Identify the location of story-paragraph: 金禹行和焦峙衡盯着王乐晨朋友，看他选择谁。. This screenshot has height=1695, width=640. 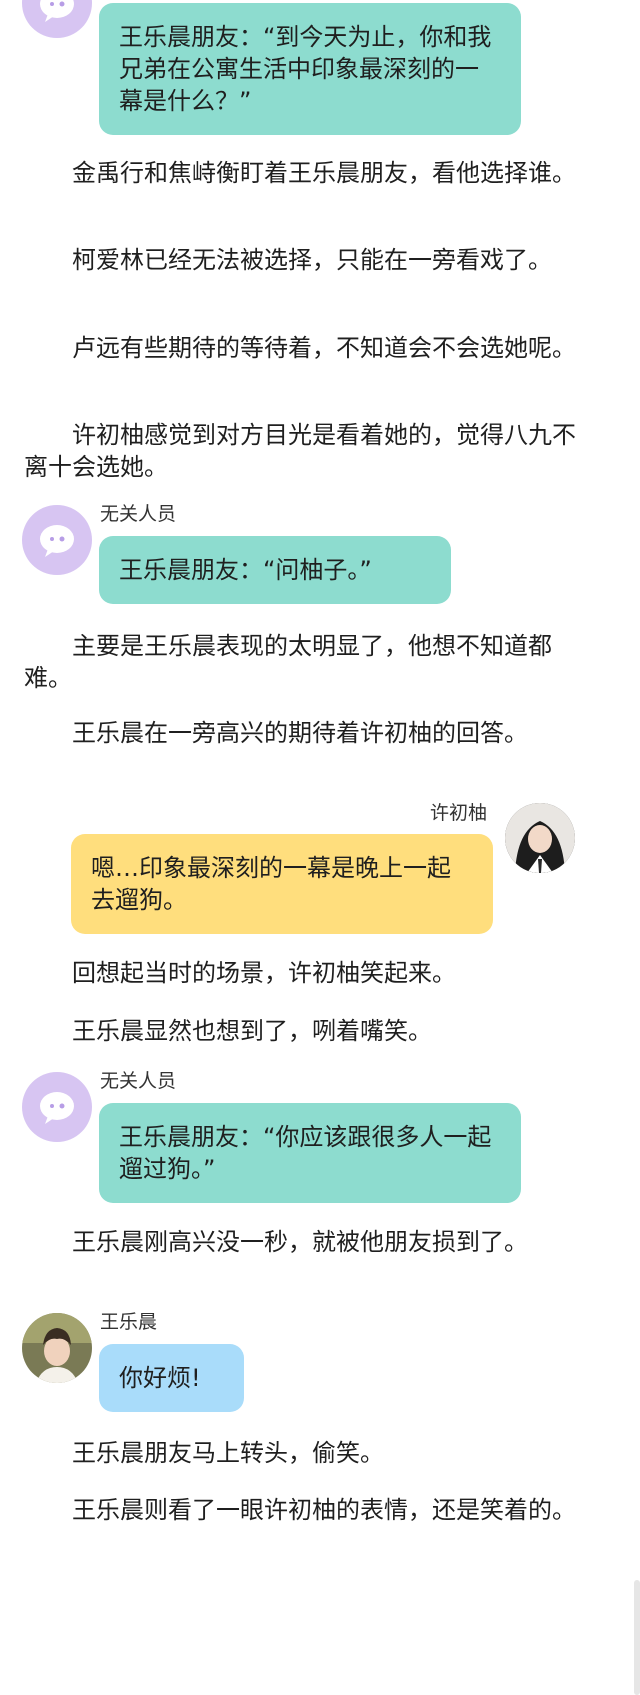
(324, 173).